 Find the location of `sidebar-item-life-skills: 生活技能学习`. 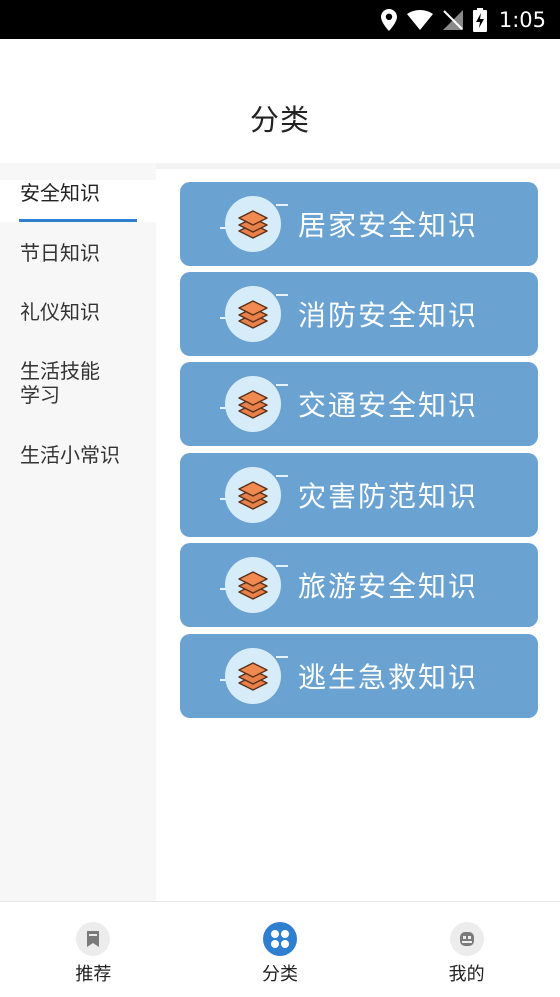

sidebar-item-life-skills: 生活技能学习 is located at coordinates (65, 383).